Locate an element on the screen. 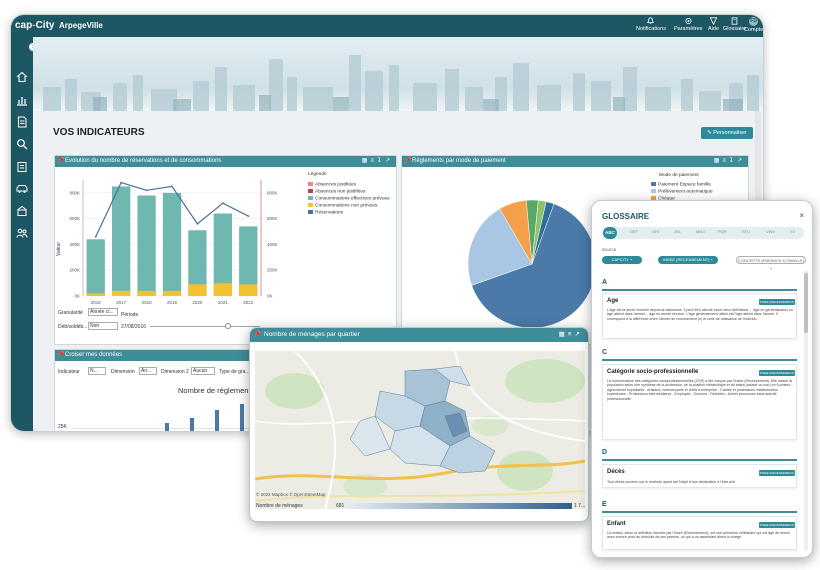 The width and height of the screenshot is (820, 570). help-icon is located at coordinates (713, 21).